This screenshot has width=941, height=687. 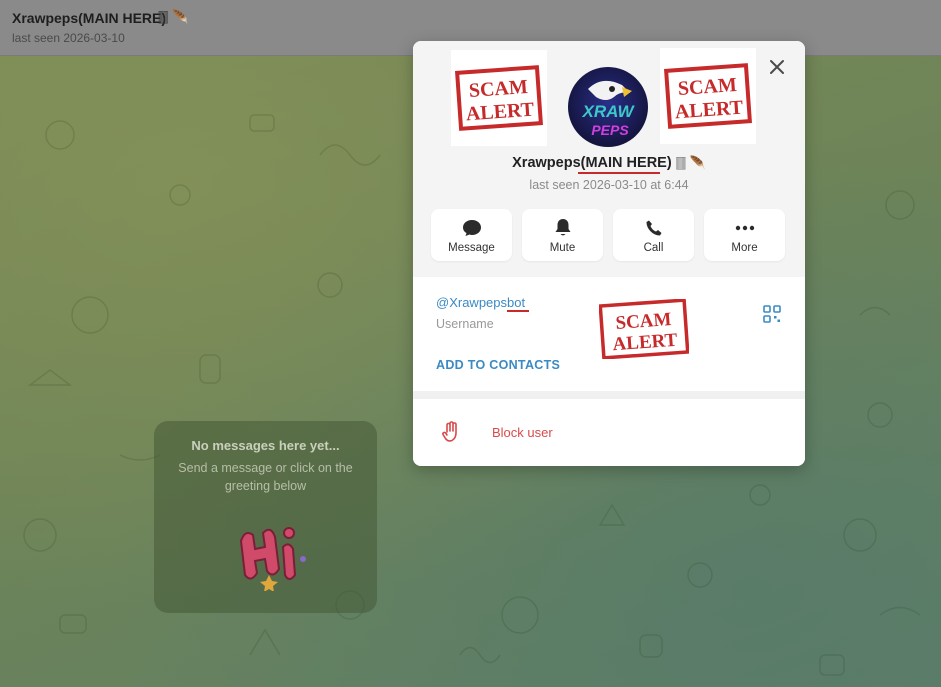 What do you see at coordinates (653, 228) in the screenshot?
I see `phone-icon` at bounding box center [653, 228].